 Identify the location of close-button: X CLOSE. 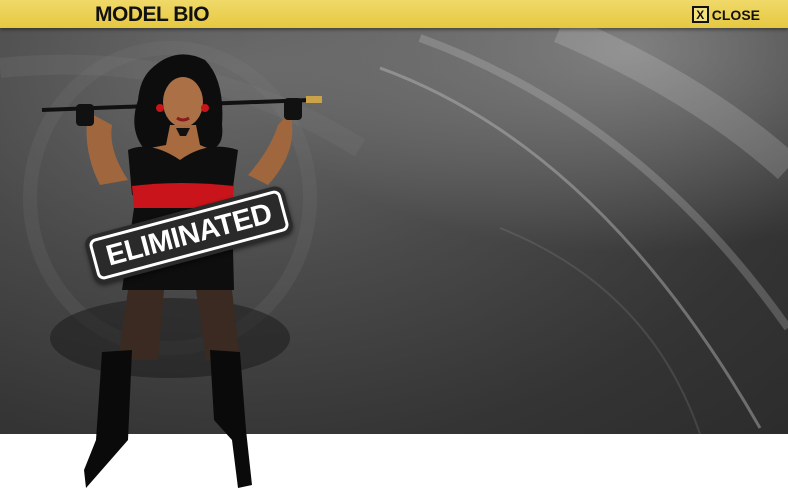
(725, 14).